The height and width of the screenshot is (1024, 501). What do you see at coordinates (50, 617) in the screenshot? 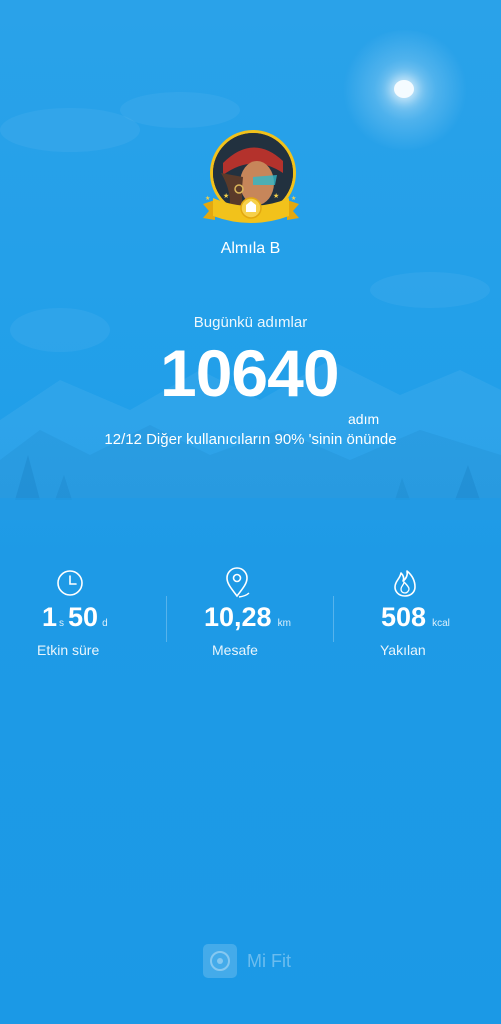
I see `active-time-hours: 1` at bounding box center [50, 617].